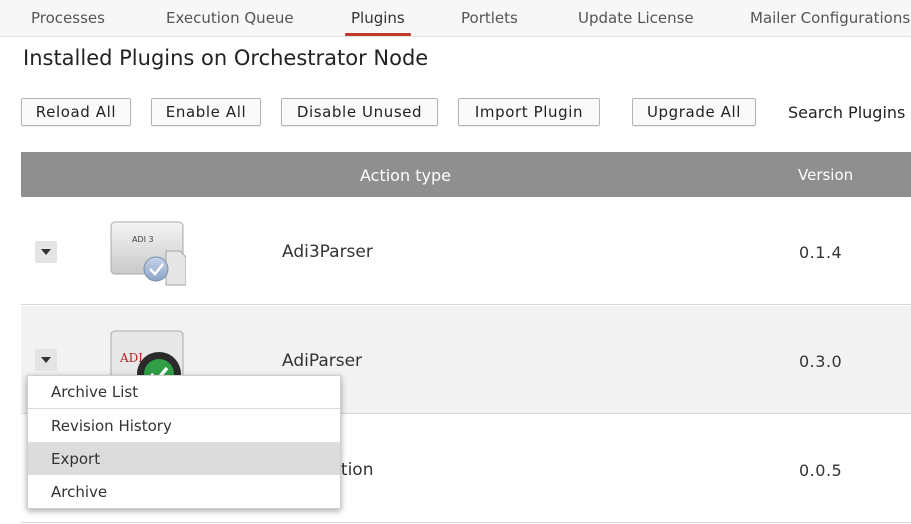 This screenshot has height=524, width=911. What do you see at coordinates (821, 470) in the screenshot?
I see `plugin-version: 0.0.5` at bounding box center [821, 470].